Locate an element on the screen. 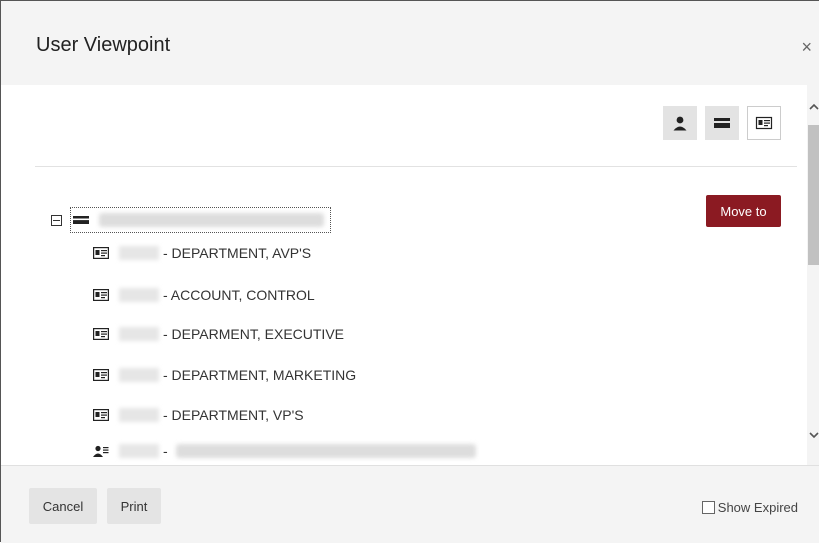 The width and height of the screenshot is (819, 543). tree-item-label: - DEPARTMENT, AVP'S is located at coordinates (237, 253).